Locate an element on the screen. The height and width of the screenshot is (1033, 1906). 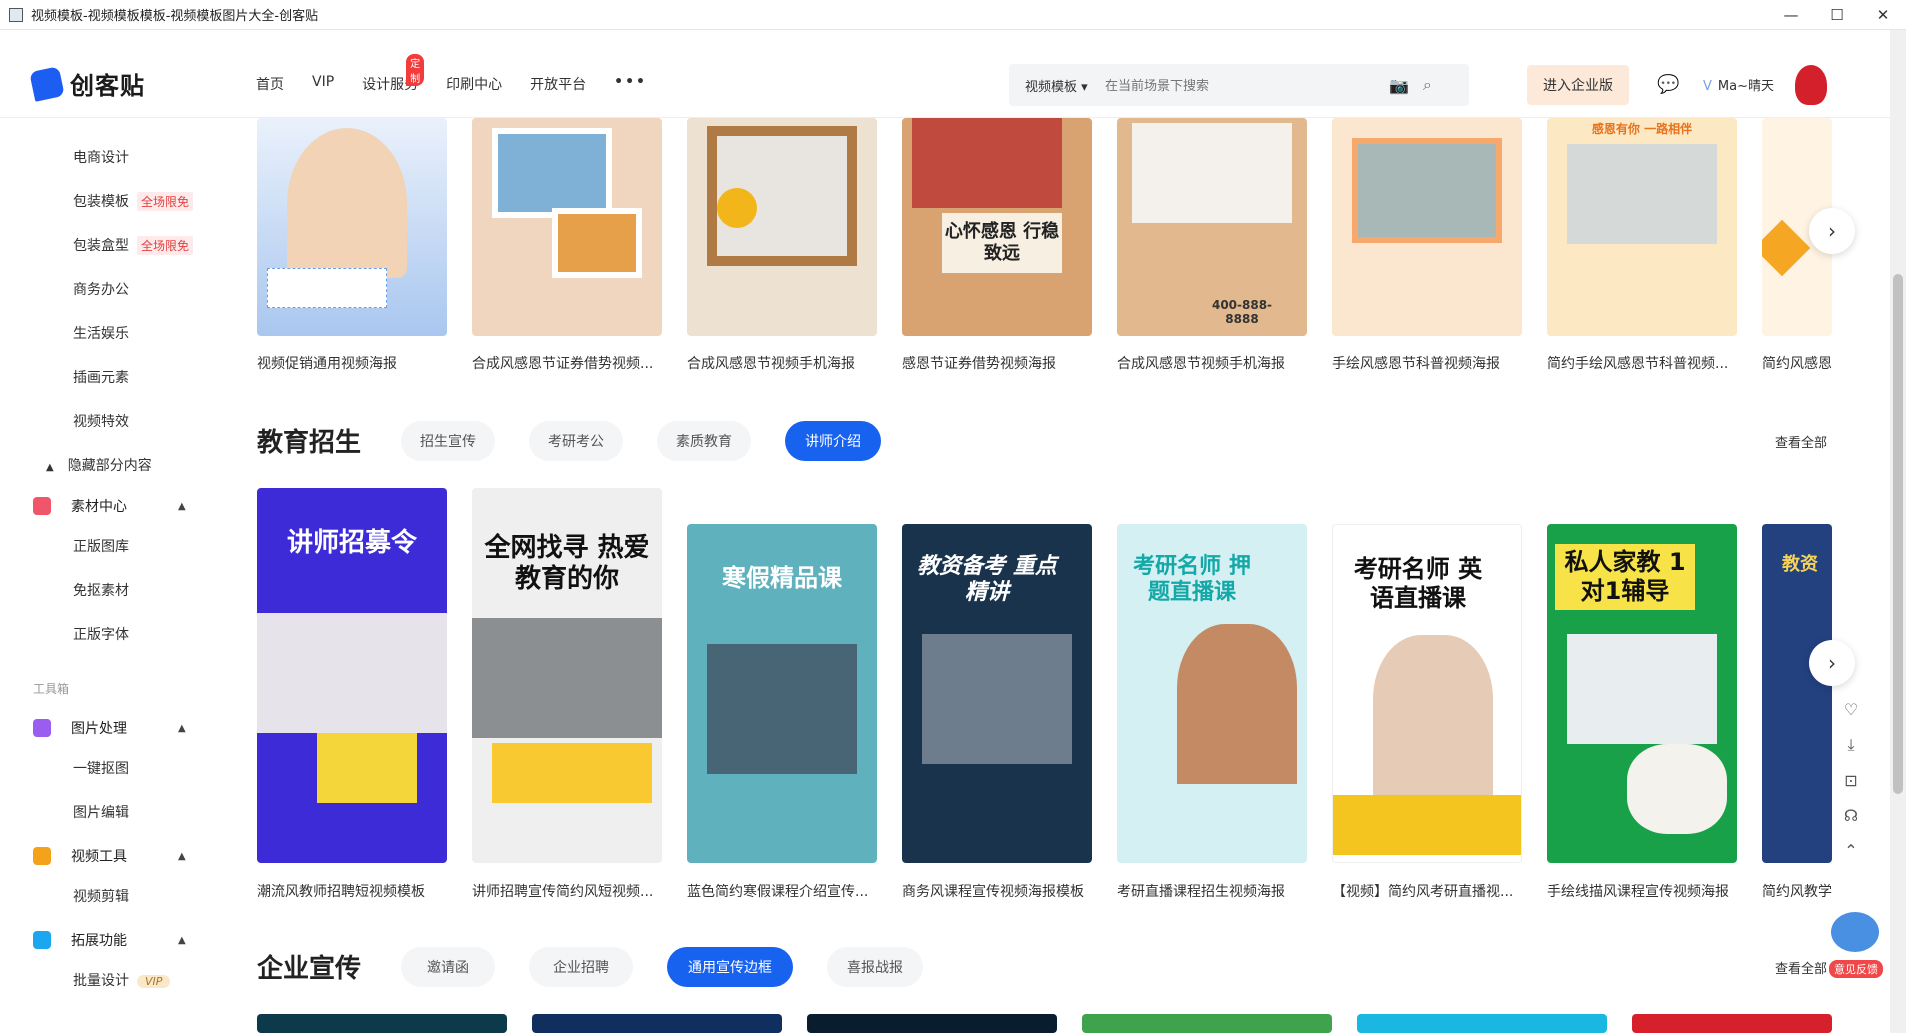
card-title: 考研直播课程招生视频海报 is located at coordinates (1212, 891).